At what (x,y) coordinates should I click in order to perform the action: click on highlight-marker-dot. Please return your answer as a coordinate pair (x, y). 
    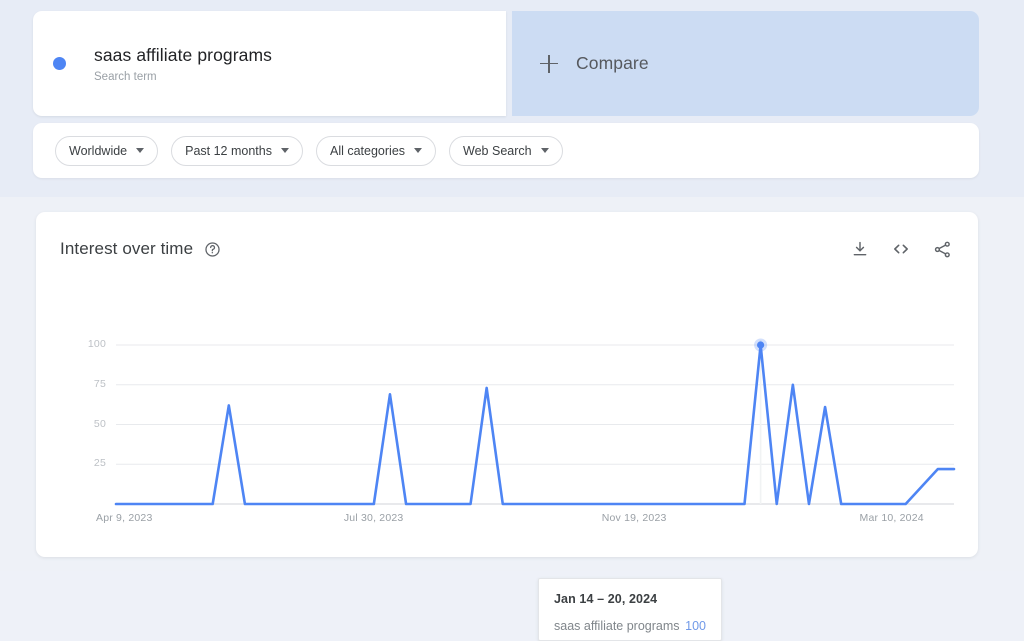
    Looking at the image, I should click on (761, 345).